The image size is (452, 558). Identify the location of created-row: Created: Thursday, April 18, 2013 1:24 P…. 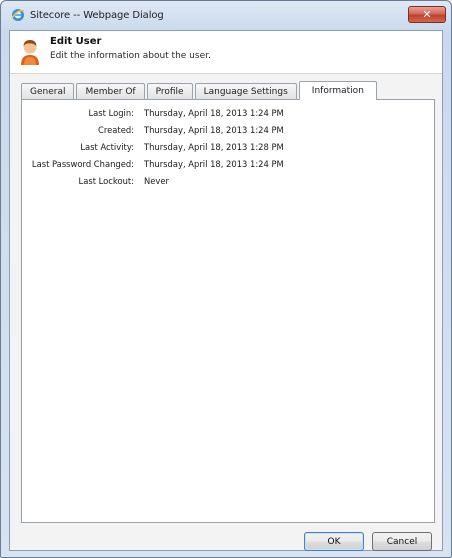
(228, 131).